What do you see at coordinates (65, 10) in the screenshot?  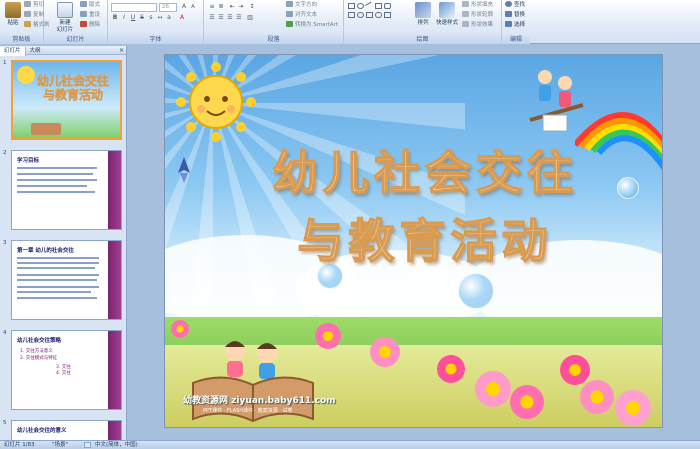 I see `new-slide-icon` at bounding box center [65, 10].